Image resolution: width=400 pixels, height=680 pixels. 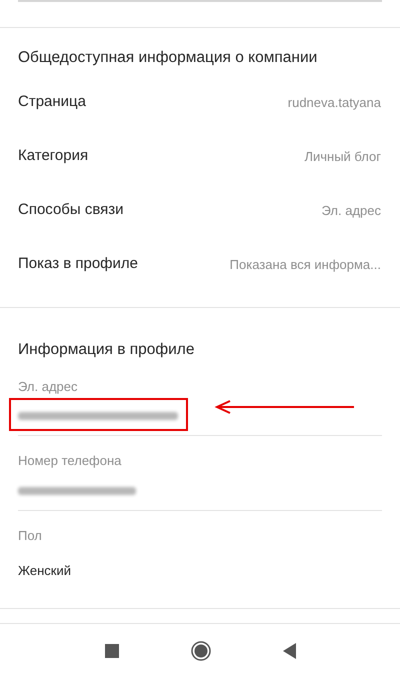 What do you see at coordinates (200, 156) in the screenshot?
I see `settings-row: Категория Личный блог` at bounding box center [200, 156].